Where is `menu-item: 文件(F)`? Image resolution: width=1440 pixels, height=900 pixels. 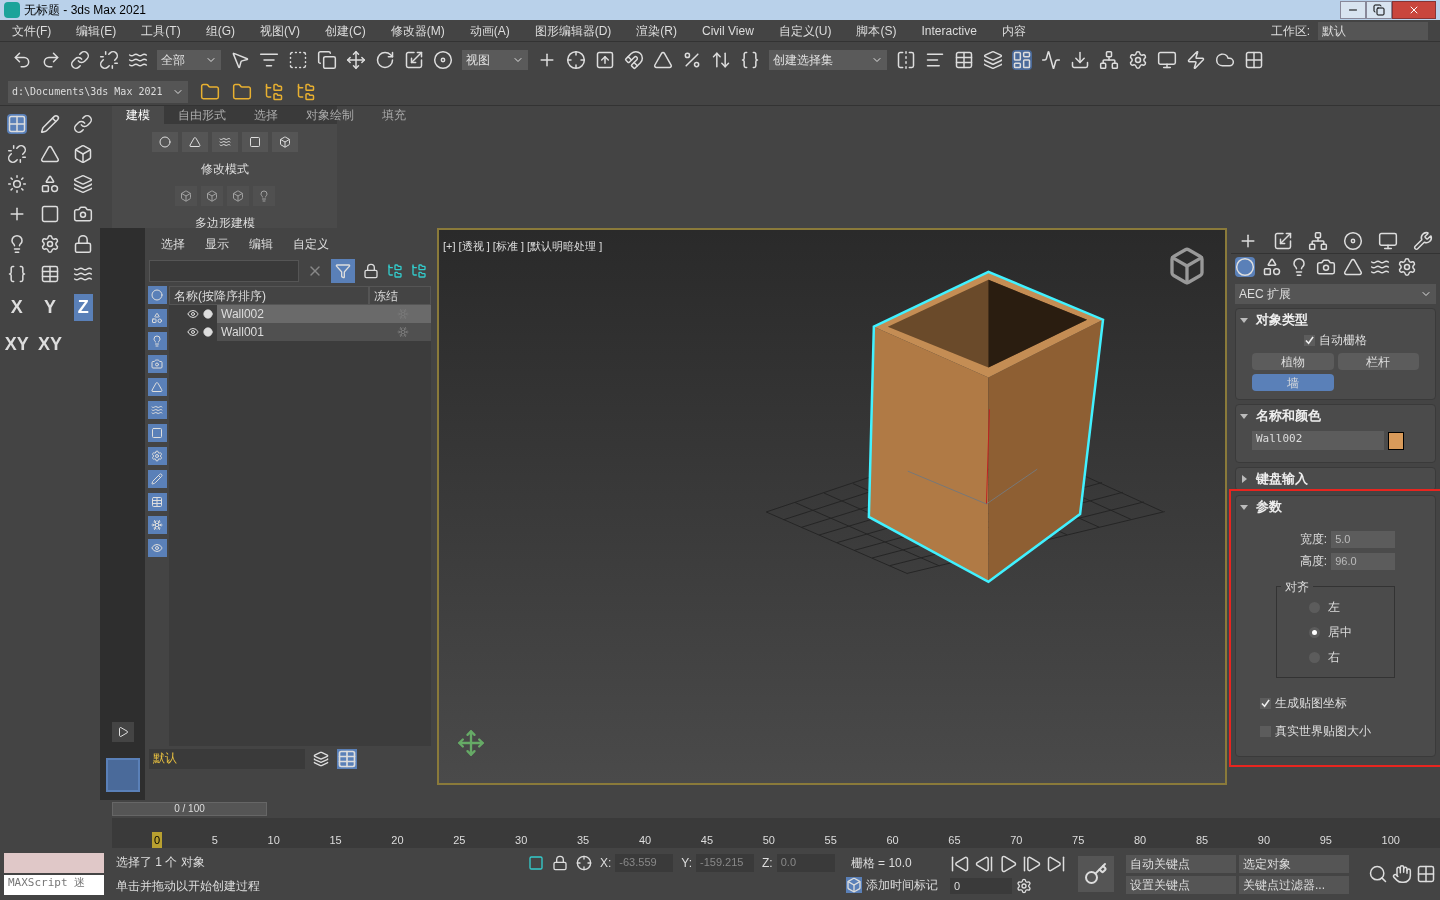 menu-item: 文件(F) is located at coordinates (32, 30).